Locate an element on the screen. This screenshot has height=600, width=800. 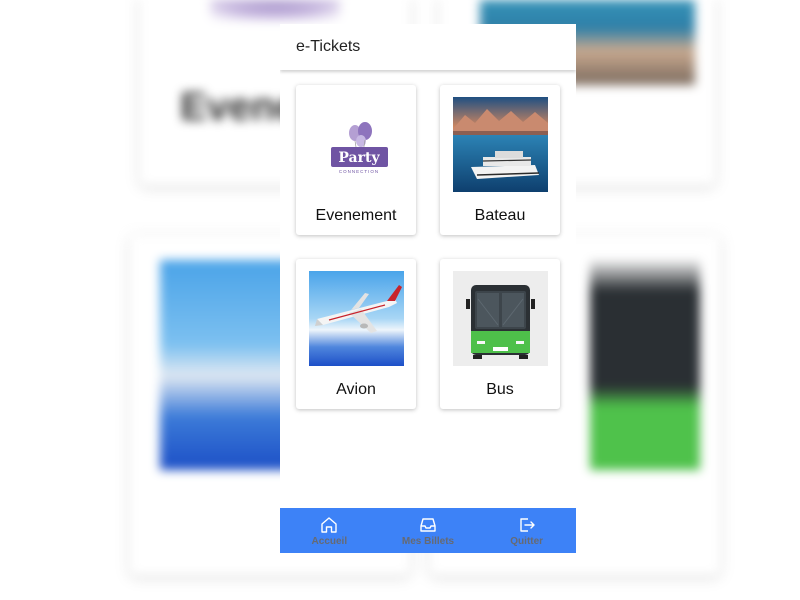
tab-accueil: Accueil is located at coordinates (329, 530).